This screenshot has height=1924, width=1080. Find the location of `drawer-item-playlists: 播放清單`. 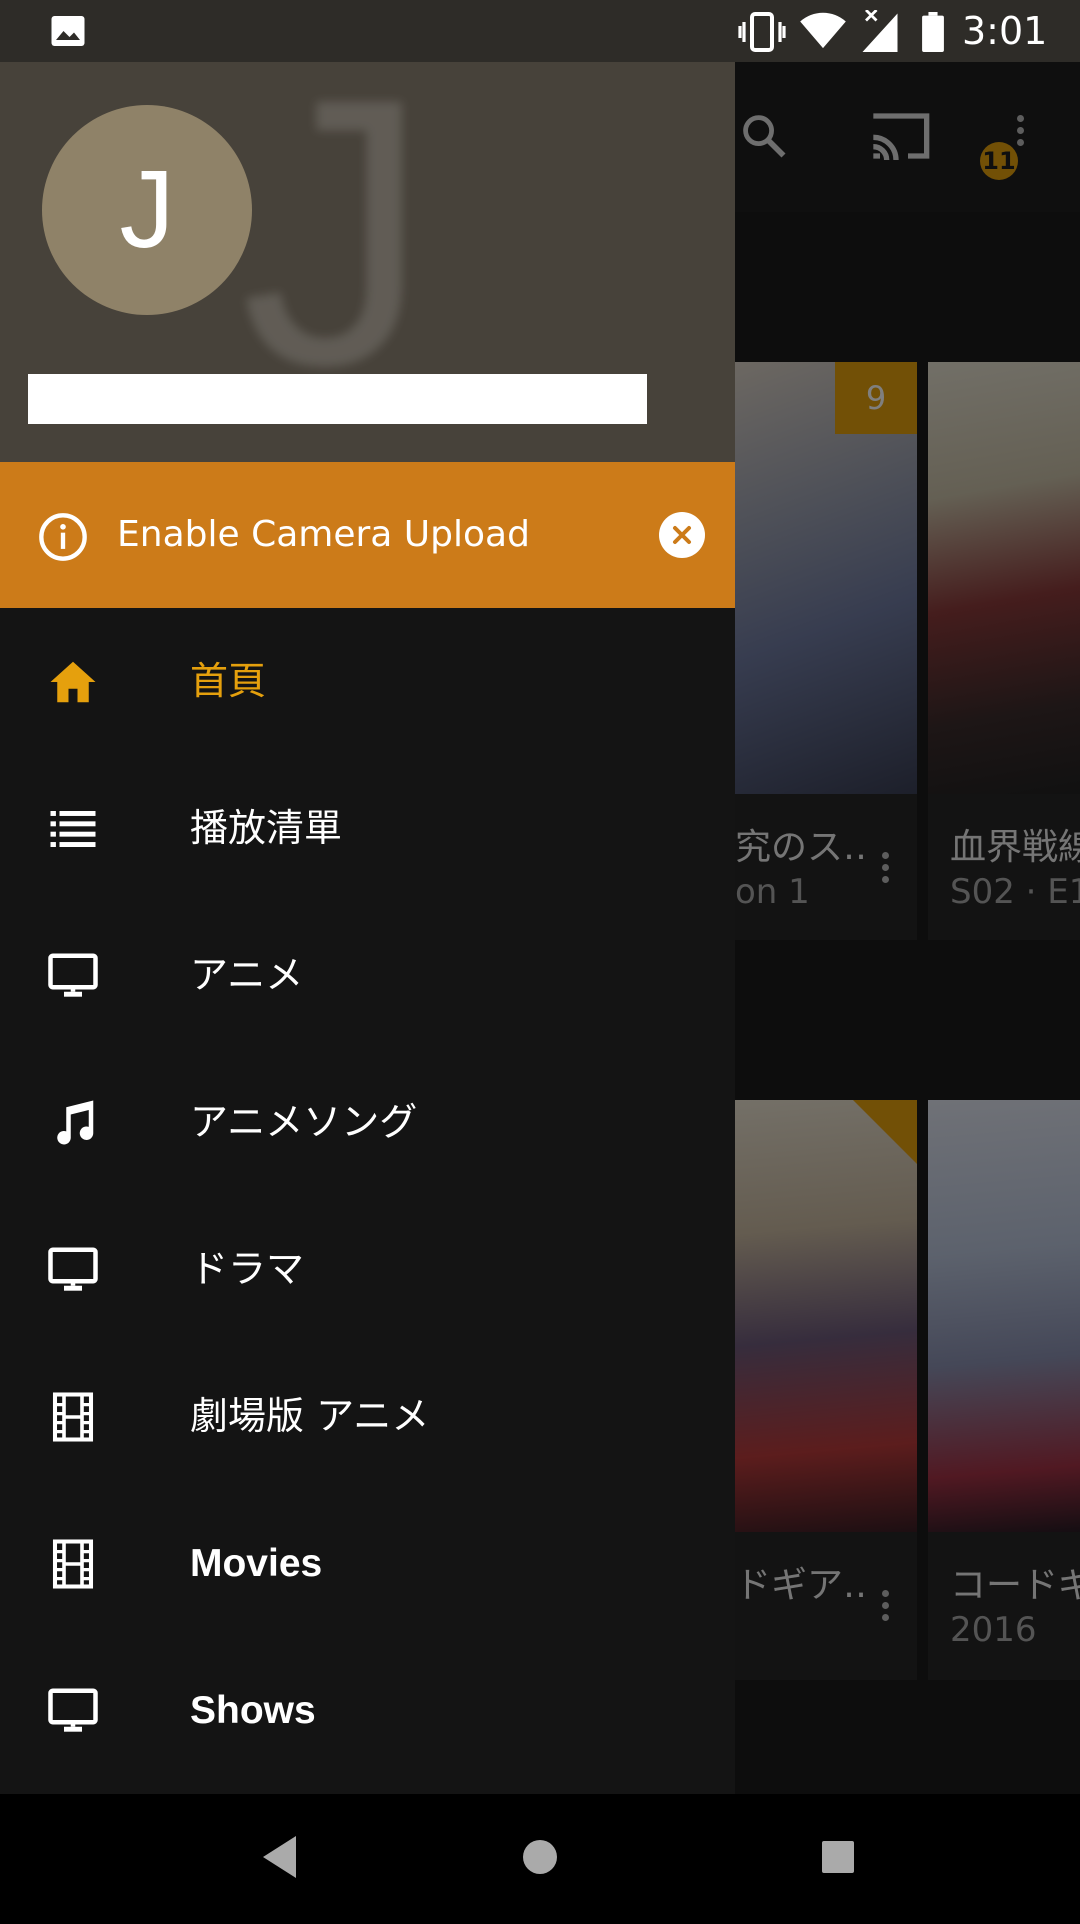

drawer-item-playlists: 播放清單 is located at coordinates (367, 828).